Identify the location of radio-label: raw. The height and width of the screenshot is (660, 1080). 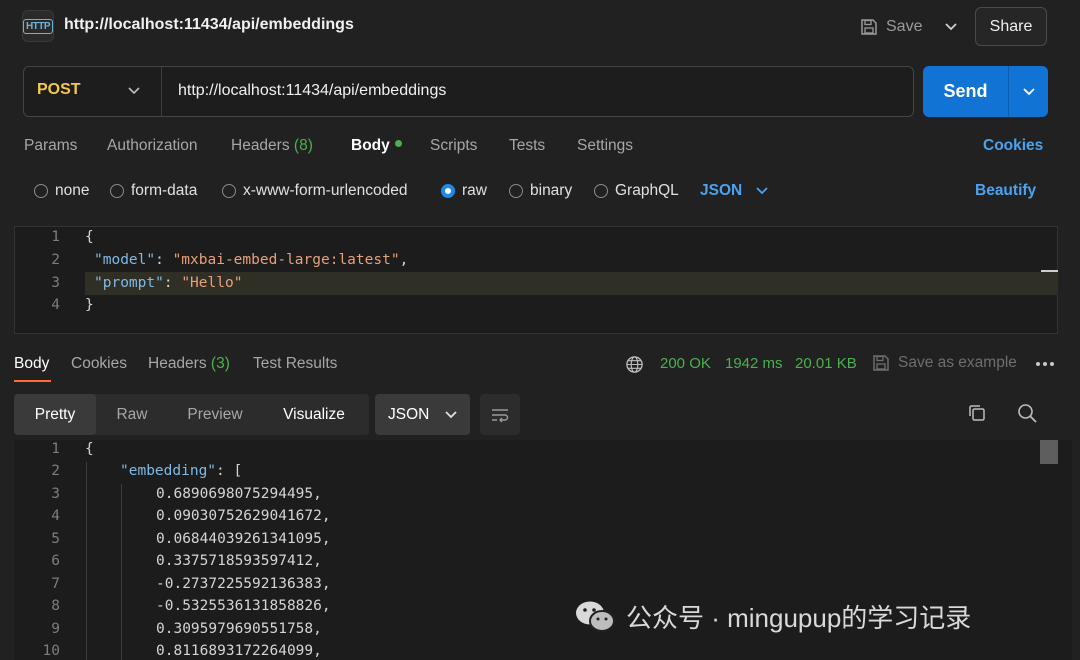
(474, 190).